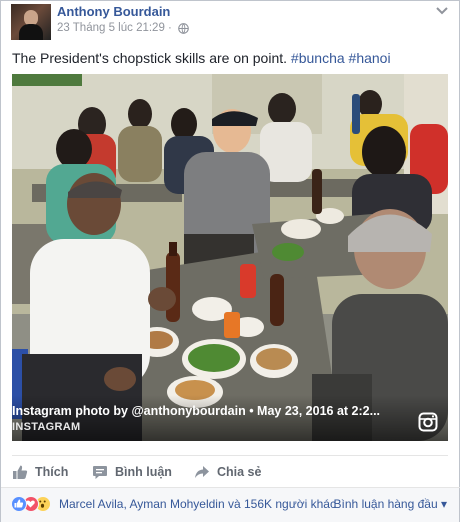 Image resolution: width=460 pixels, height=522 pixels. I want to click on comment-sort-dropdown: Bình luận hàng đầu ▾, so click(390, 504).